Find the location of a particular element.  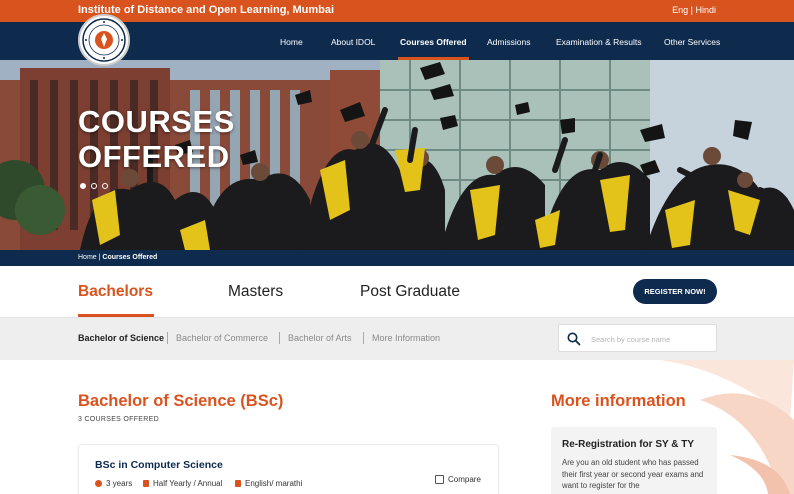

nav-home: Home is located at coordinates (291, 41).